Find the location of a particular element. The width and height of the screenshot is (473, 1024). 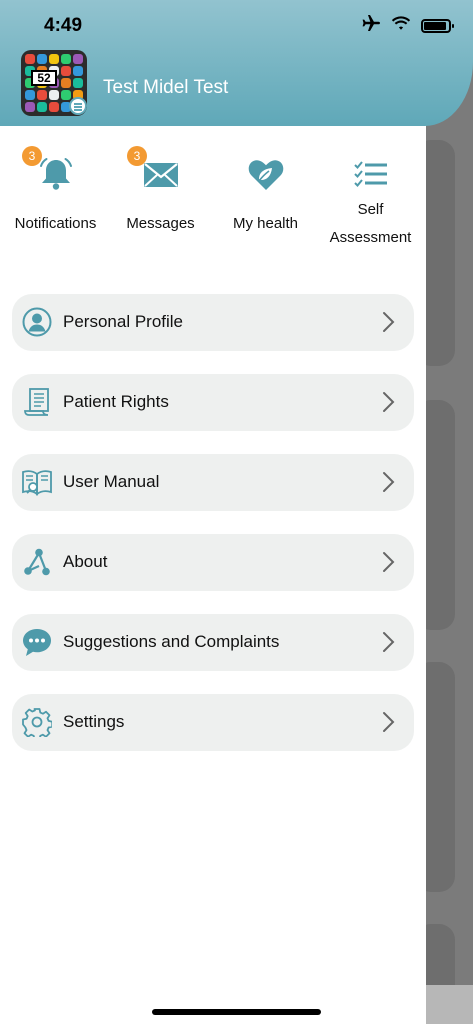

my-health-label: My health is located at coordinates (265, 223).